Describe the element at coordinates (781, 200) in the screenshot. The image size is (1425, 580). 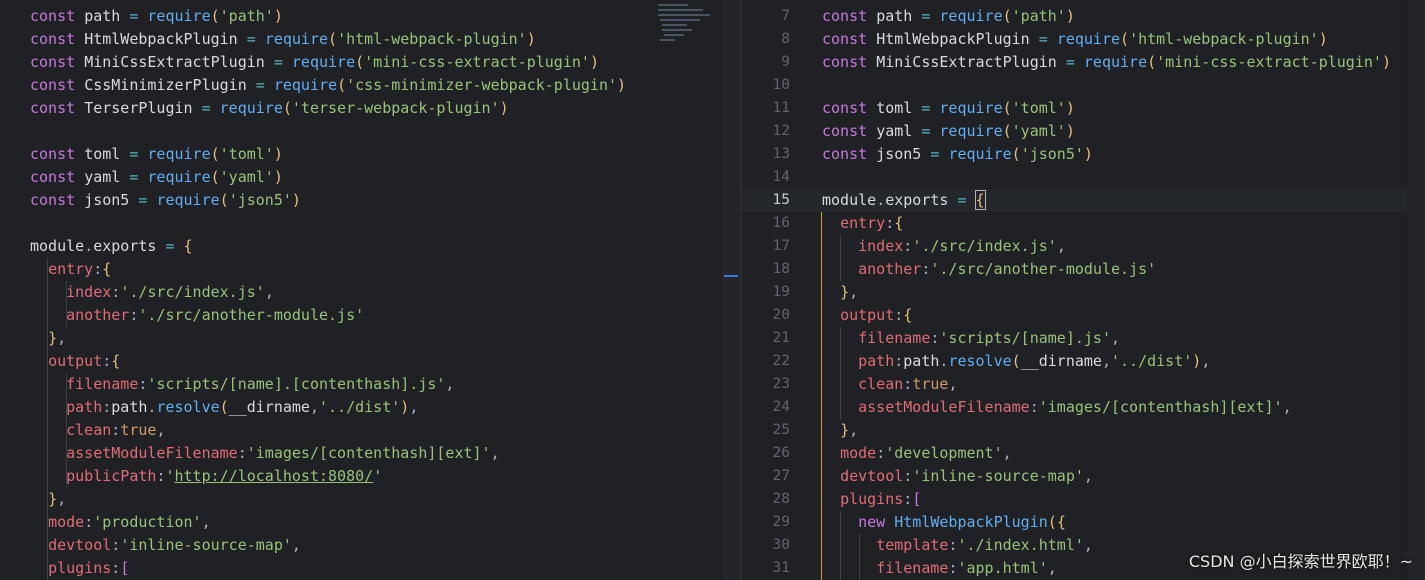
I see `line-number: 15` at that location.